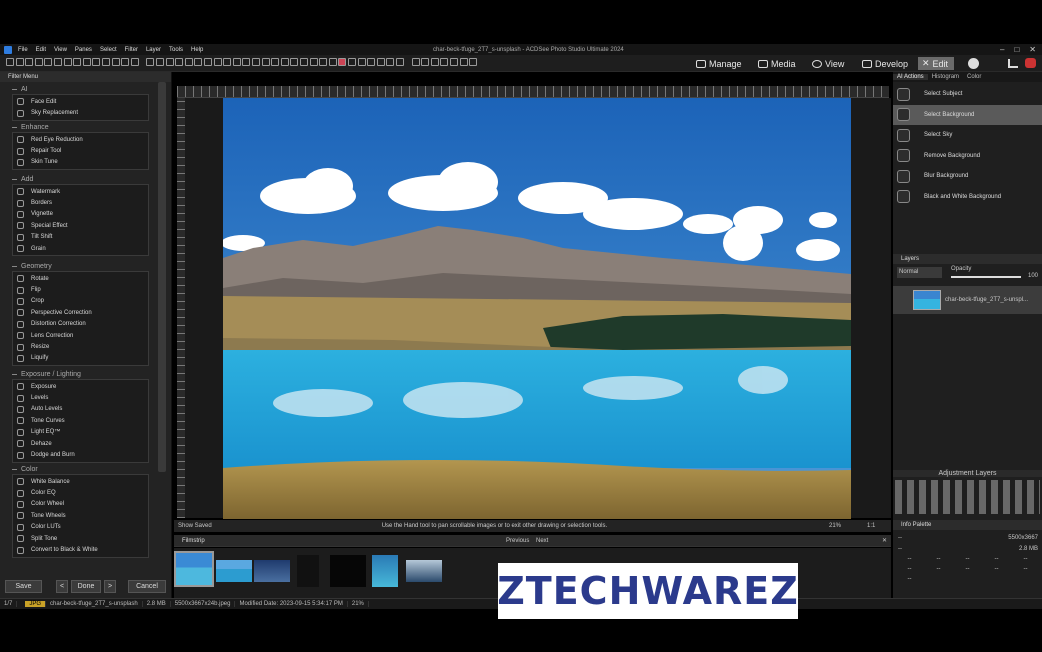  Describe the element at coordinates (193, 541) in the screenshot. I see `filmstrip-tab: Filmstrip` at that location.